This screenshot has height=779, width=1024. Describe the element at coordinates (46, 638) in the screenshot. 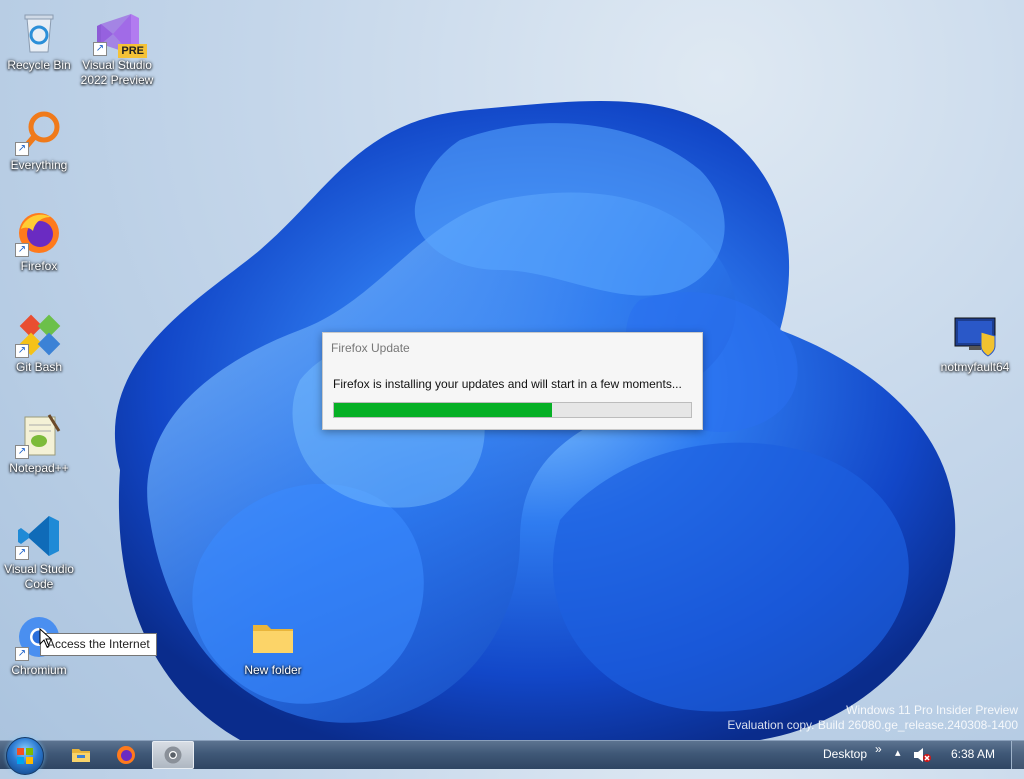

I see `mouse-cursor-icon` at that location.